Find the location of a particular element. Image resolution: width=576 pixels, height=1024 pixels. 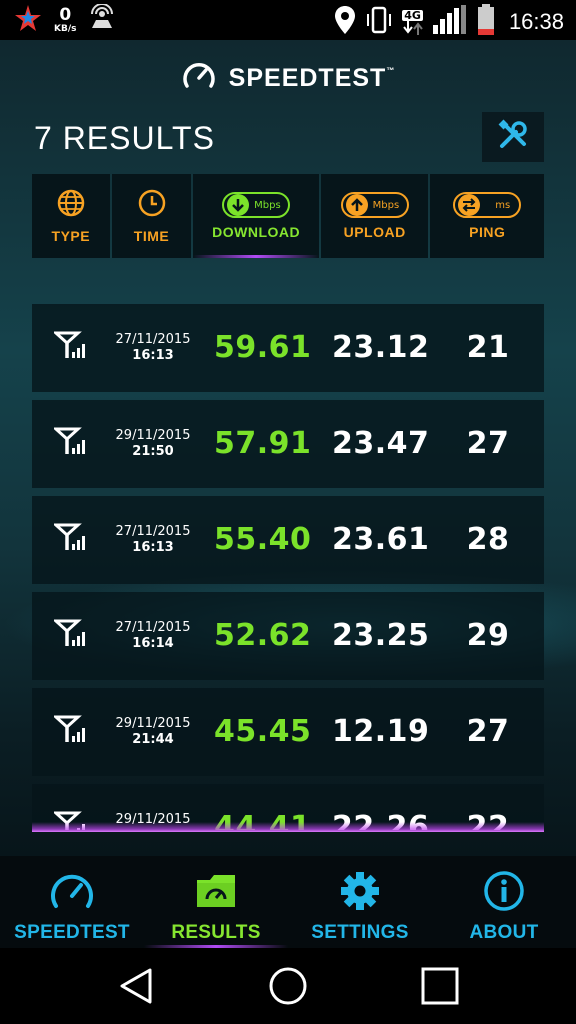

result-upload: 23.61 is located at coordinates (381, 539).